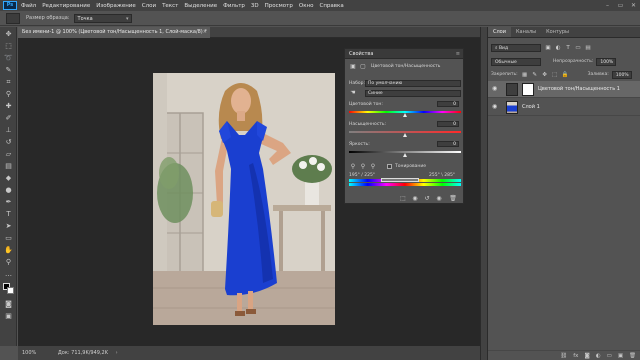  What do you see at coordinates (620, 5) in the screenshot?
I see `maximize-icon: ▭` at bounding box center [620, 5].